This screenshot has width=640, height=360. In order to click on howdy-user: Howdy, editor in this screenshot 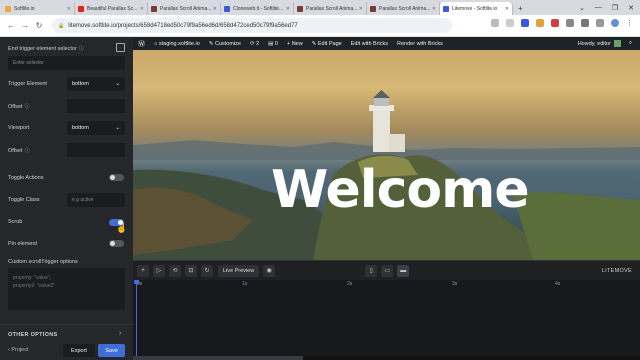, I will do `click(594, 44)`.